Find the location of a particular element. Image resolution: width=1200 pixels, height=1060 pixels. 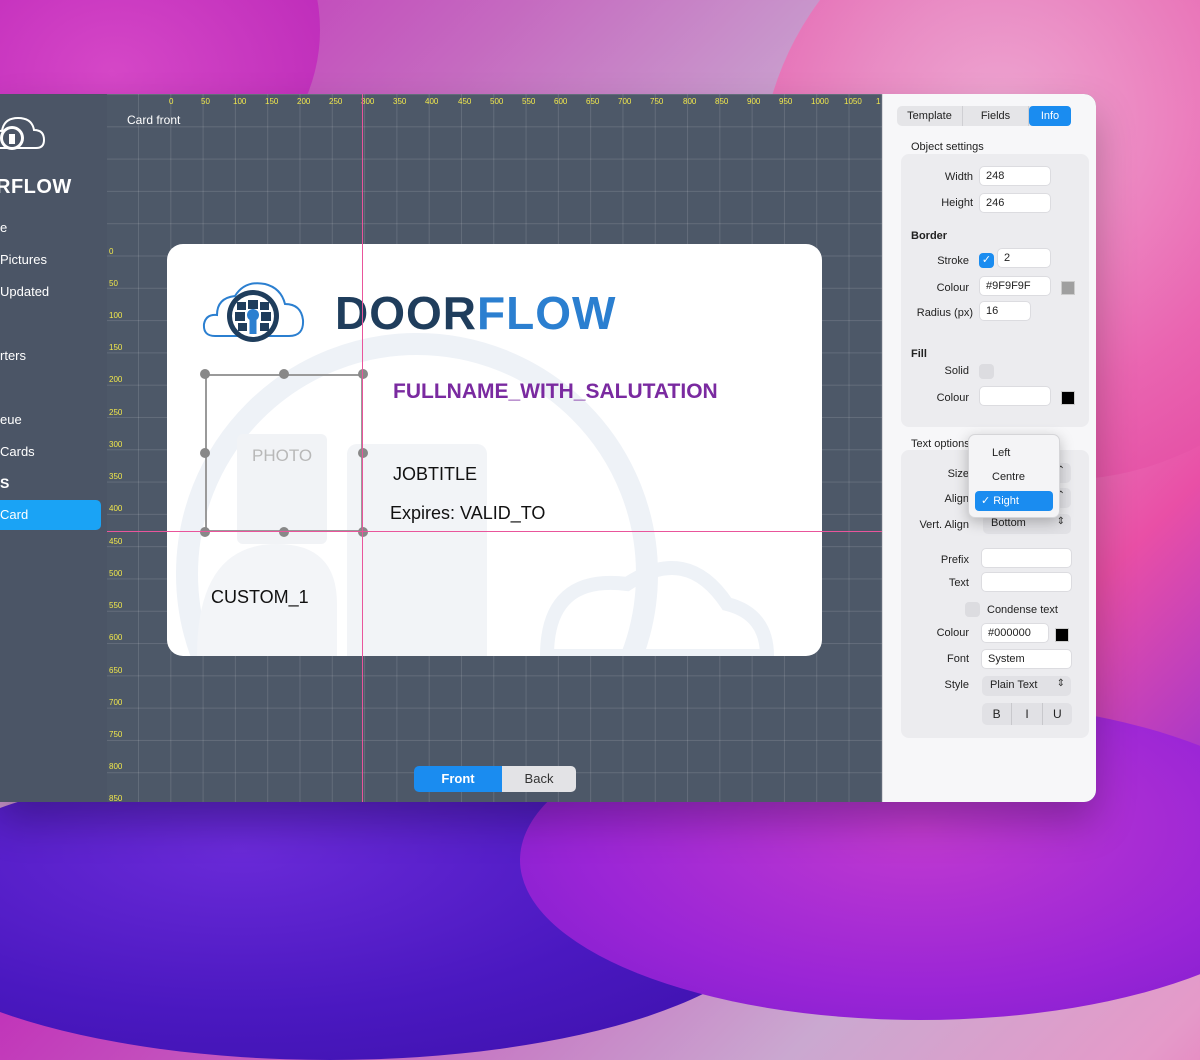

ruler-tick: 200 is located at coordinates (116, 379).